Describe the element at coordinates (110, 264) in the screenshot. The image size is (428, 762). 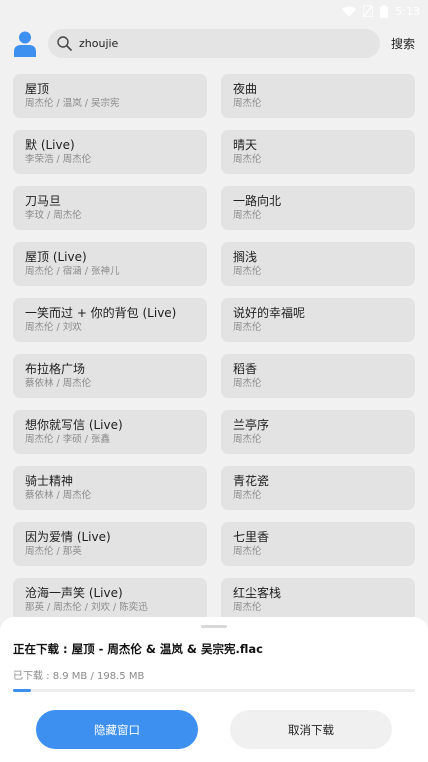
I see `song-card: 屋顶 (Live) 周杰伦 / 宿涵 / 张神儿` at that location.